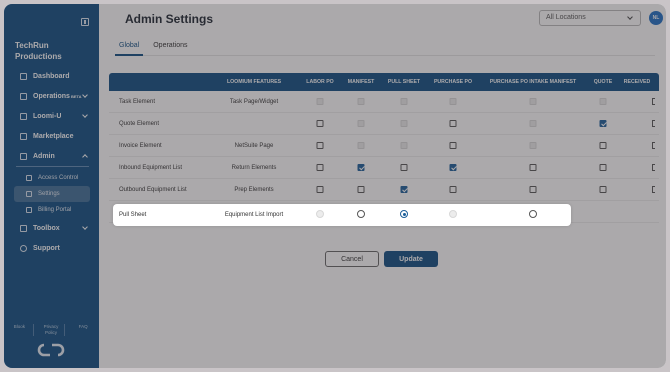 The image size is (670, 372). Describe the element at coordinates (85, 22) in the screenshot. I see `collapse-sidebar-icon` at that location.